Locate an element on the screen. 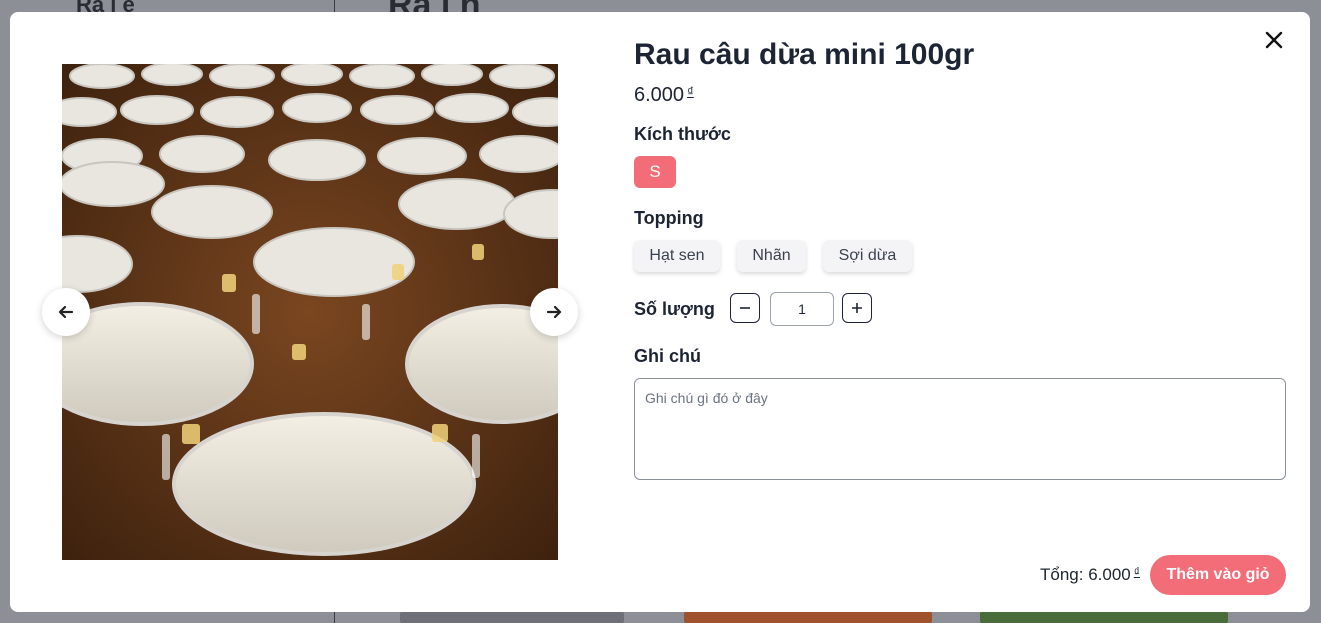 The image size is (1321, 623). carousel-prev-button is located at coordinates (66, 312).